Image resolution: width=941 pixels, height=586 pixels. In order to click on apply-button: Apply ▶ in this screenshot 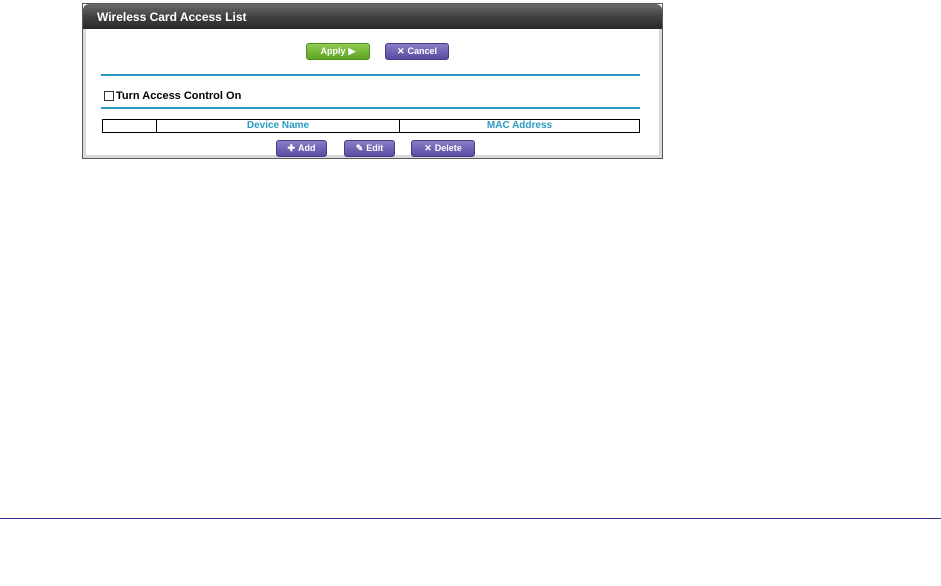, I will do `click(338, 51)`.